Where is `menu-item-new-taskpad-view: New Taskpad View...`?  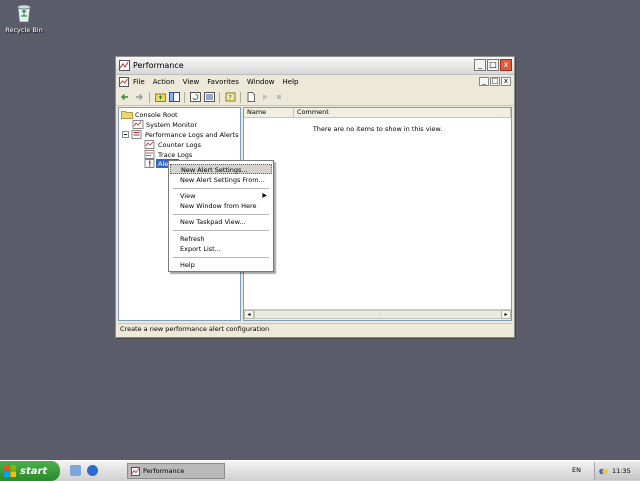
menu-item-new-taskpad-view: New Taskpad View... is located at coordinates (221, 222).